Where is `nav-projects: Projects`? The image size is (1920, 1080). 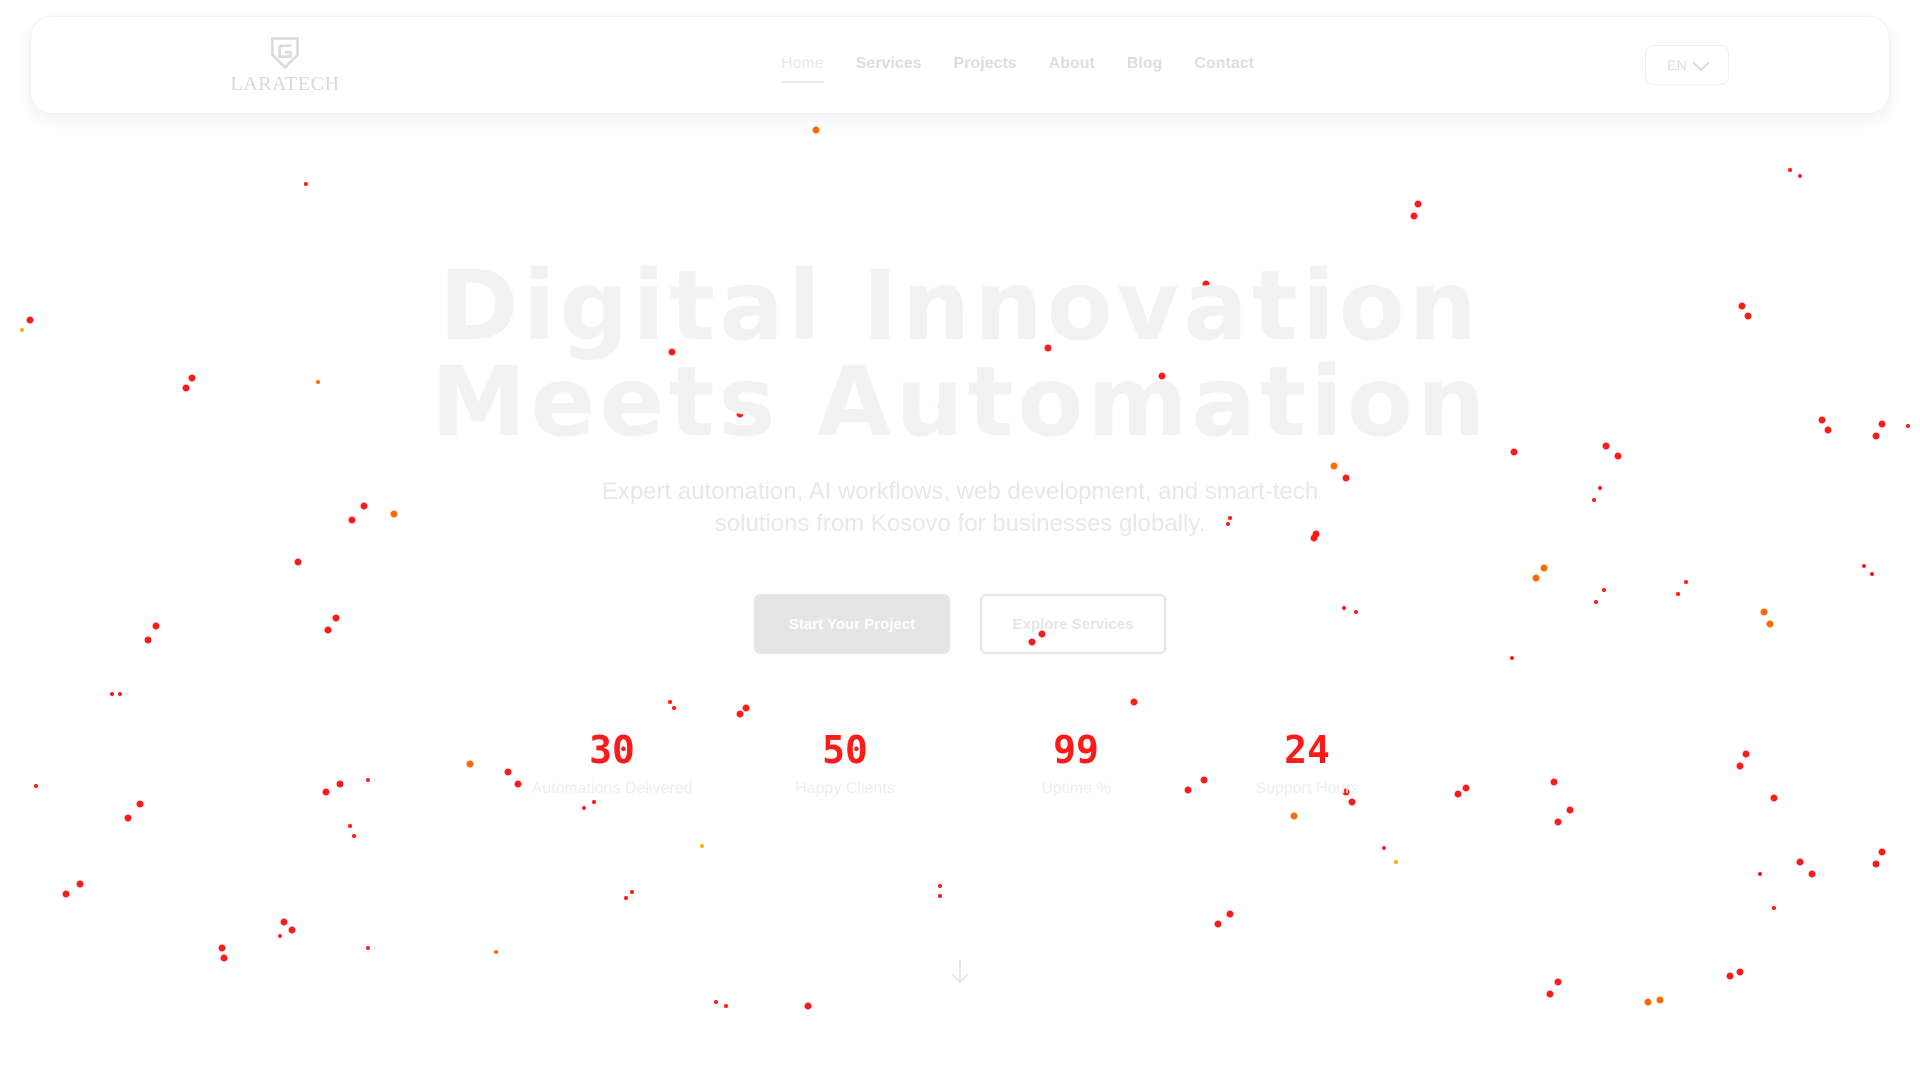
nav-projects: Projects is located at coordinates (985, 69).